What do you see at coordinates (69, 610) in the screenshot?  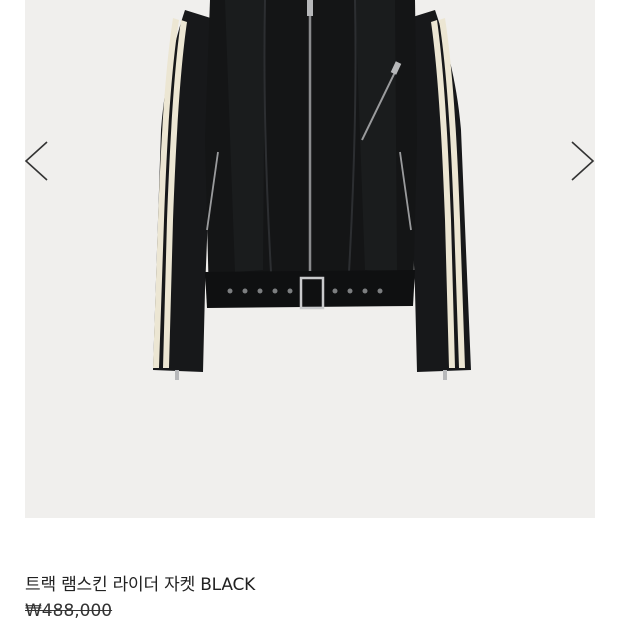 I see `product-original-price: ₩488,000` at bounding box center [69, 610].